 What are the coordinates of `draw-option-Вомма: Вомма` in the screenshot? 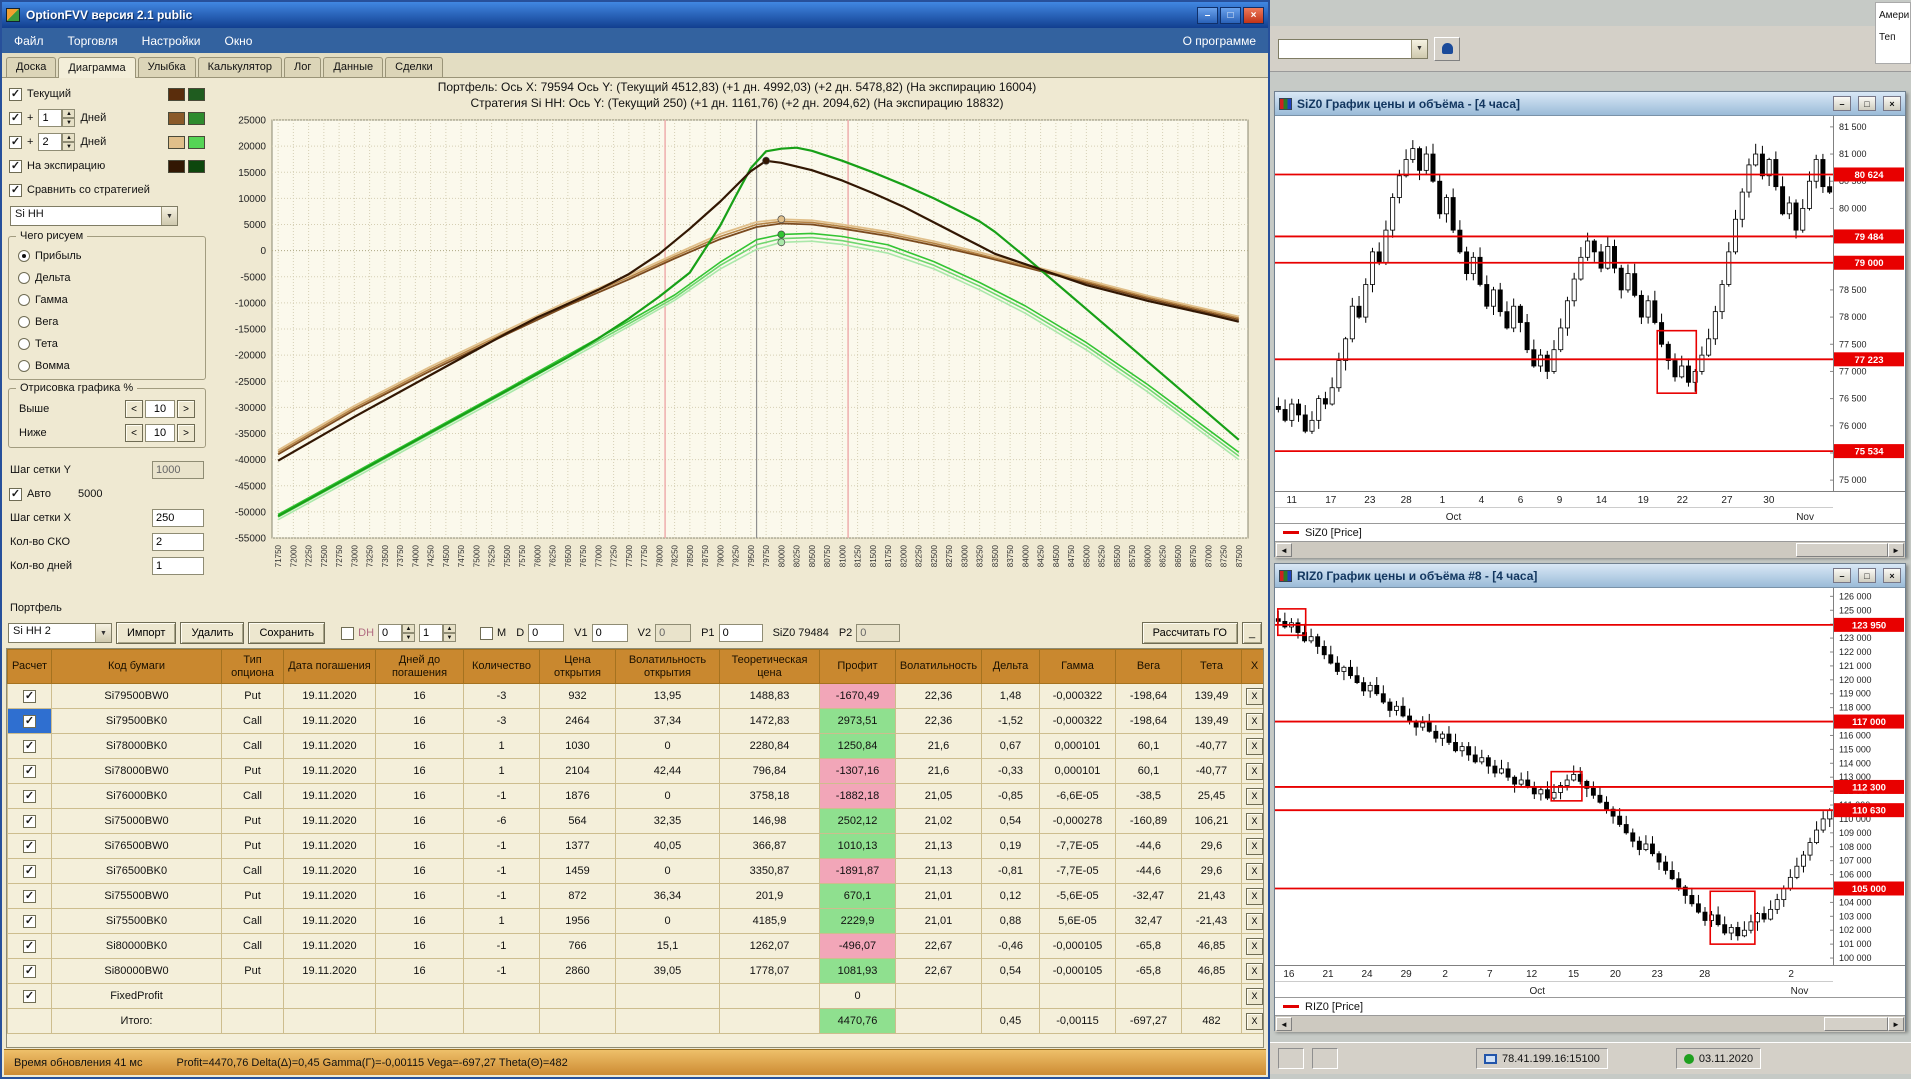 It's located at (107, 366).